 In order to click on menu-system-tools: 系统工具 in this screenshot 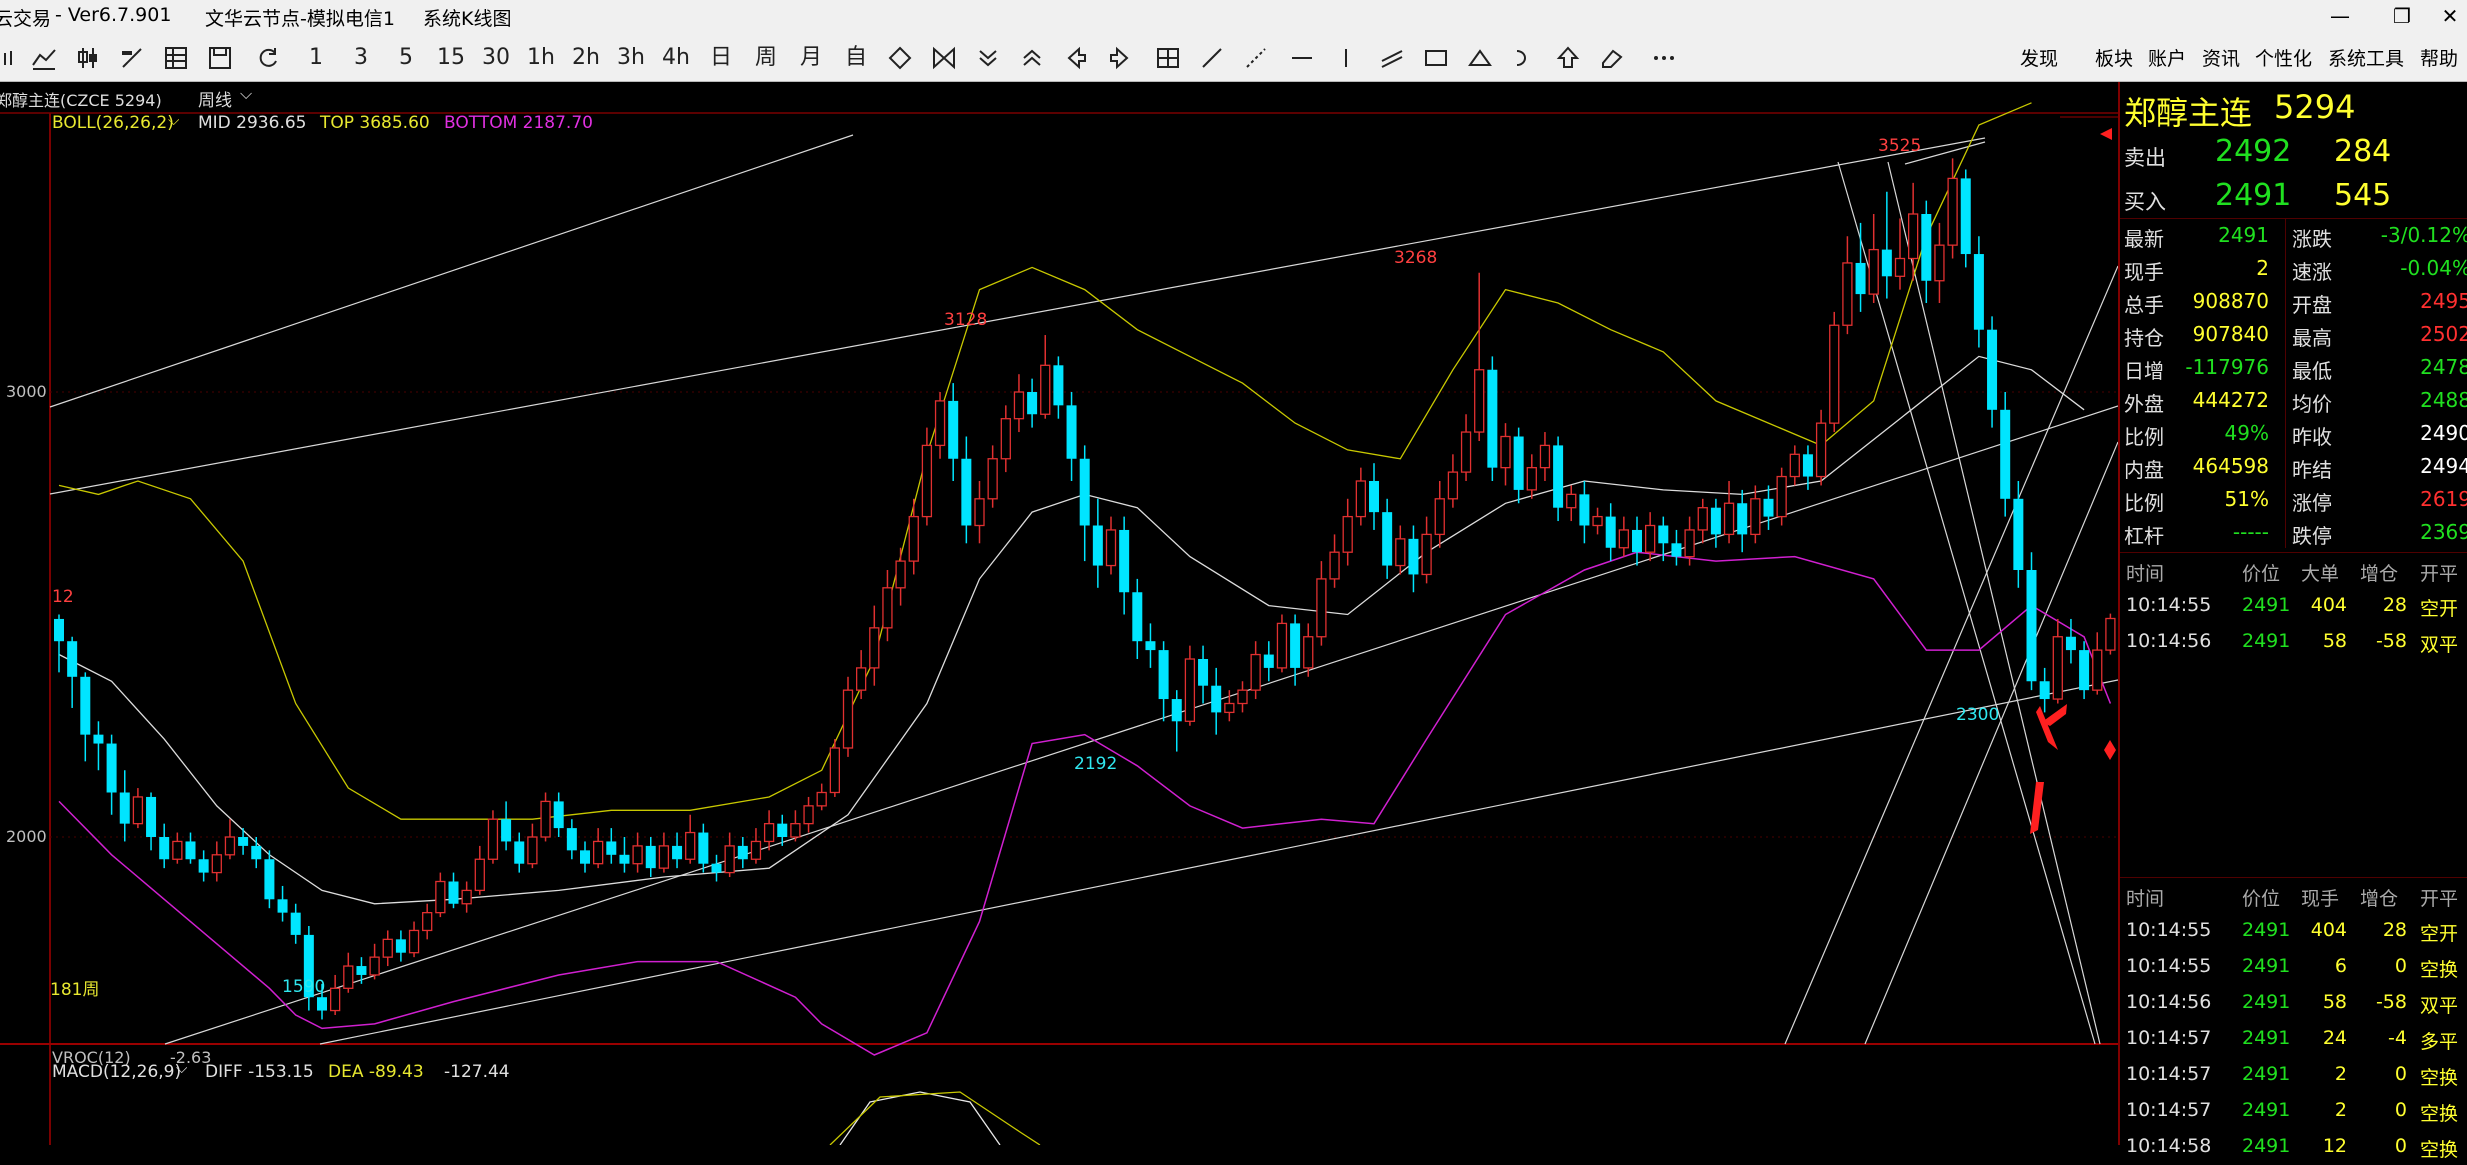, I will do `click(2366, 57)`.